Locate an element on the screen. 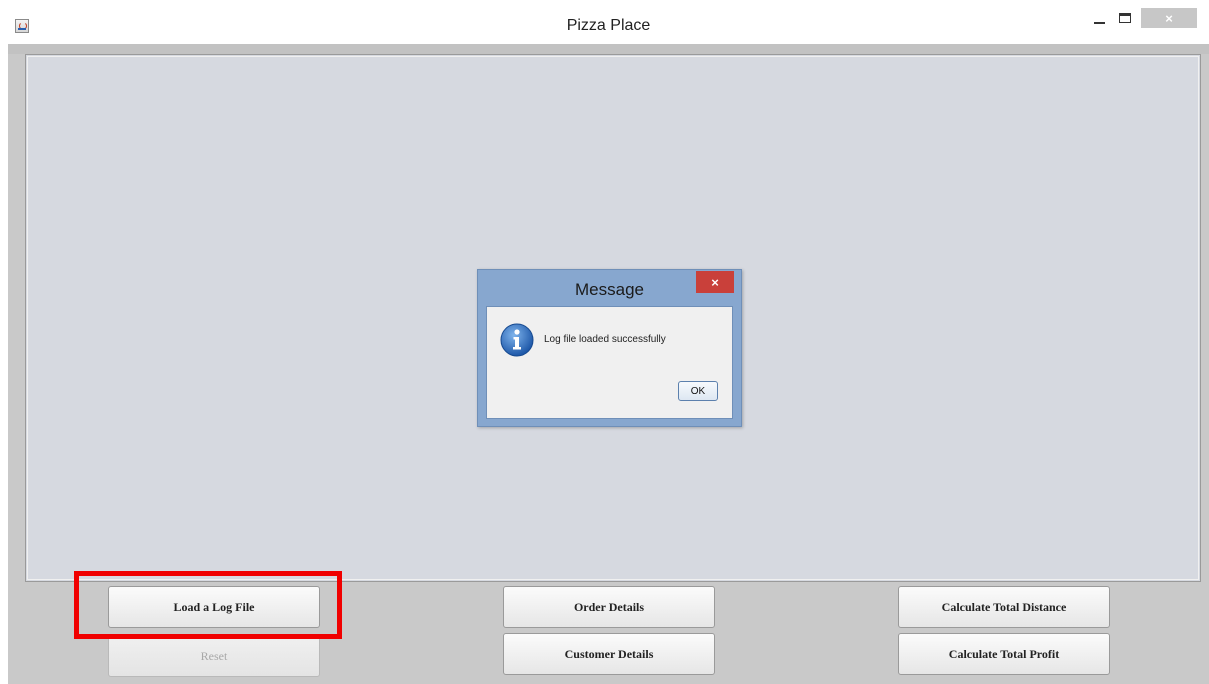 The height and width of the screenshot is (684, 1209). ok-button: OK is located at coordinates (698, 391).